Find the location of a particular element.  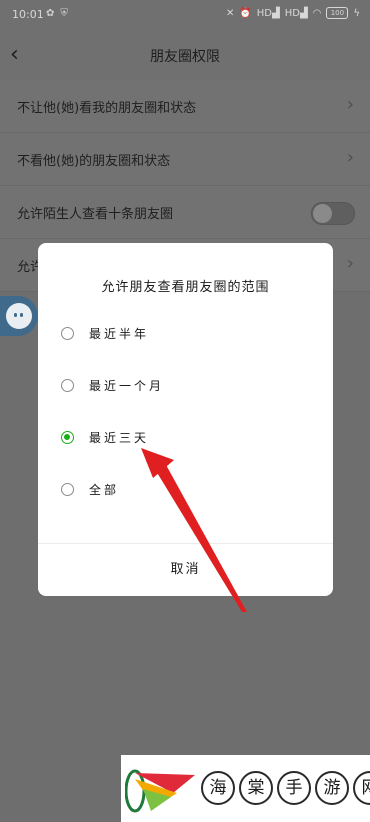

watermark-text: 海 棠 手 游 网 is located at coordinates (285, 788).